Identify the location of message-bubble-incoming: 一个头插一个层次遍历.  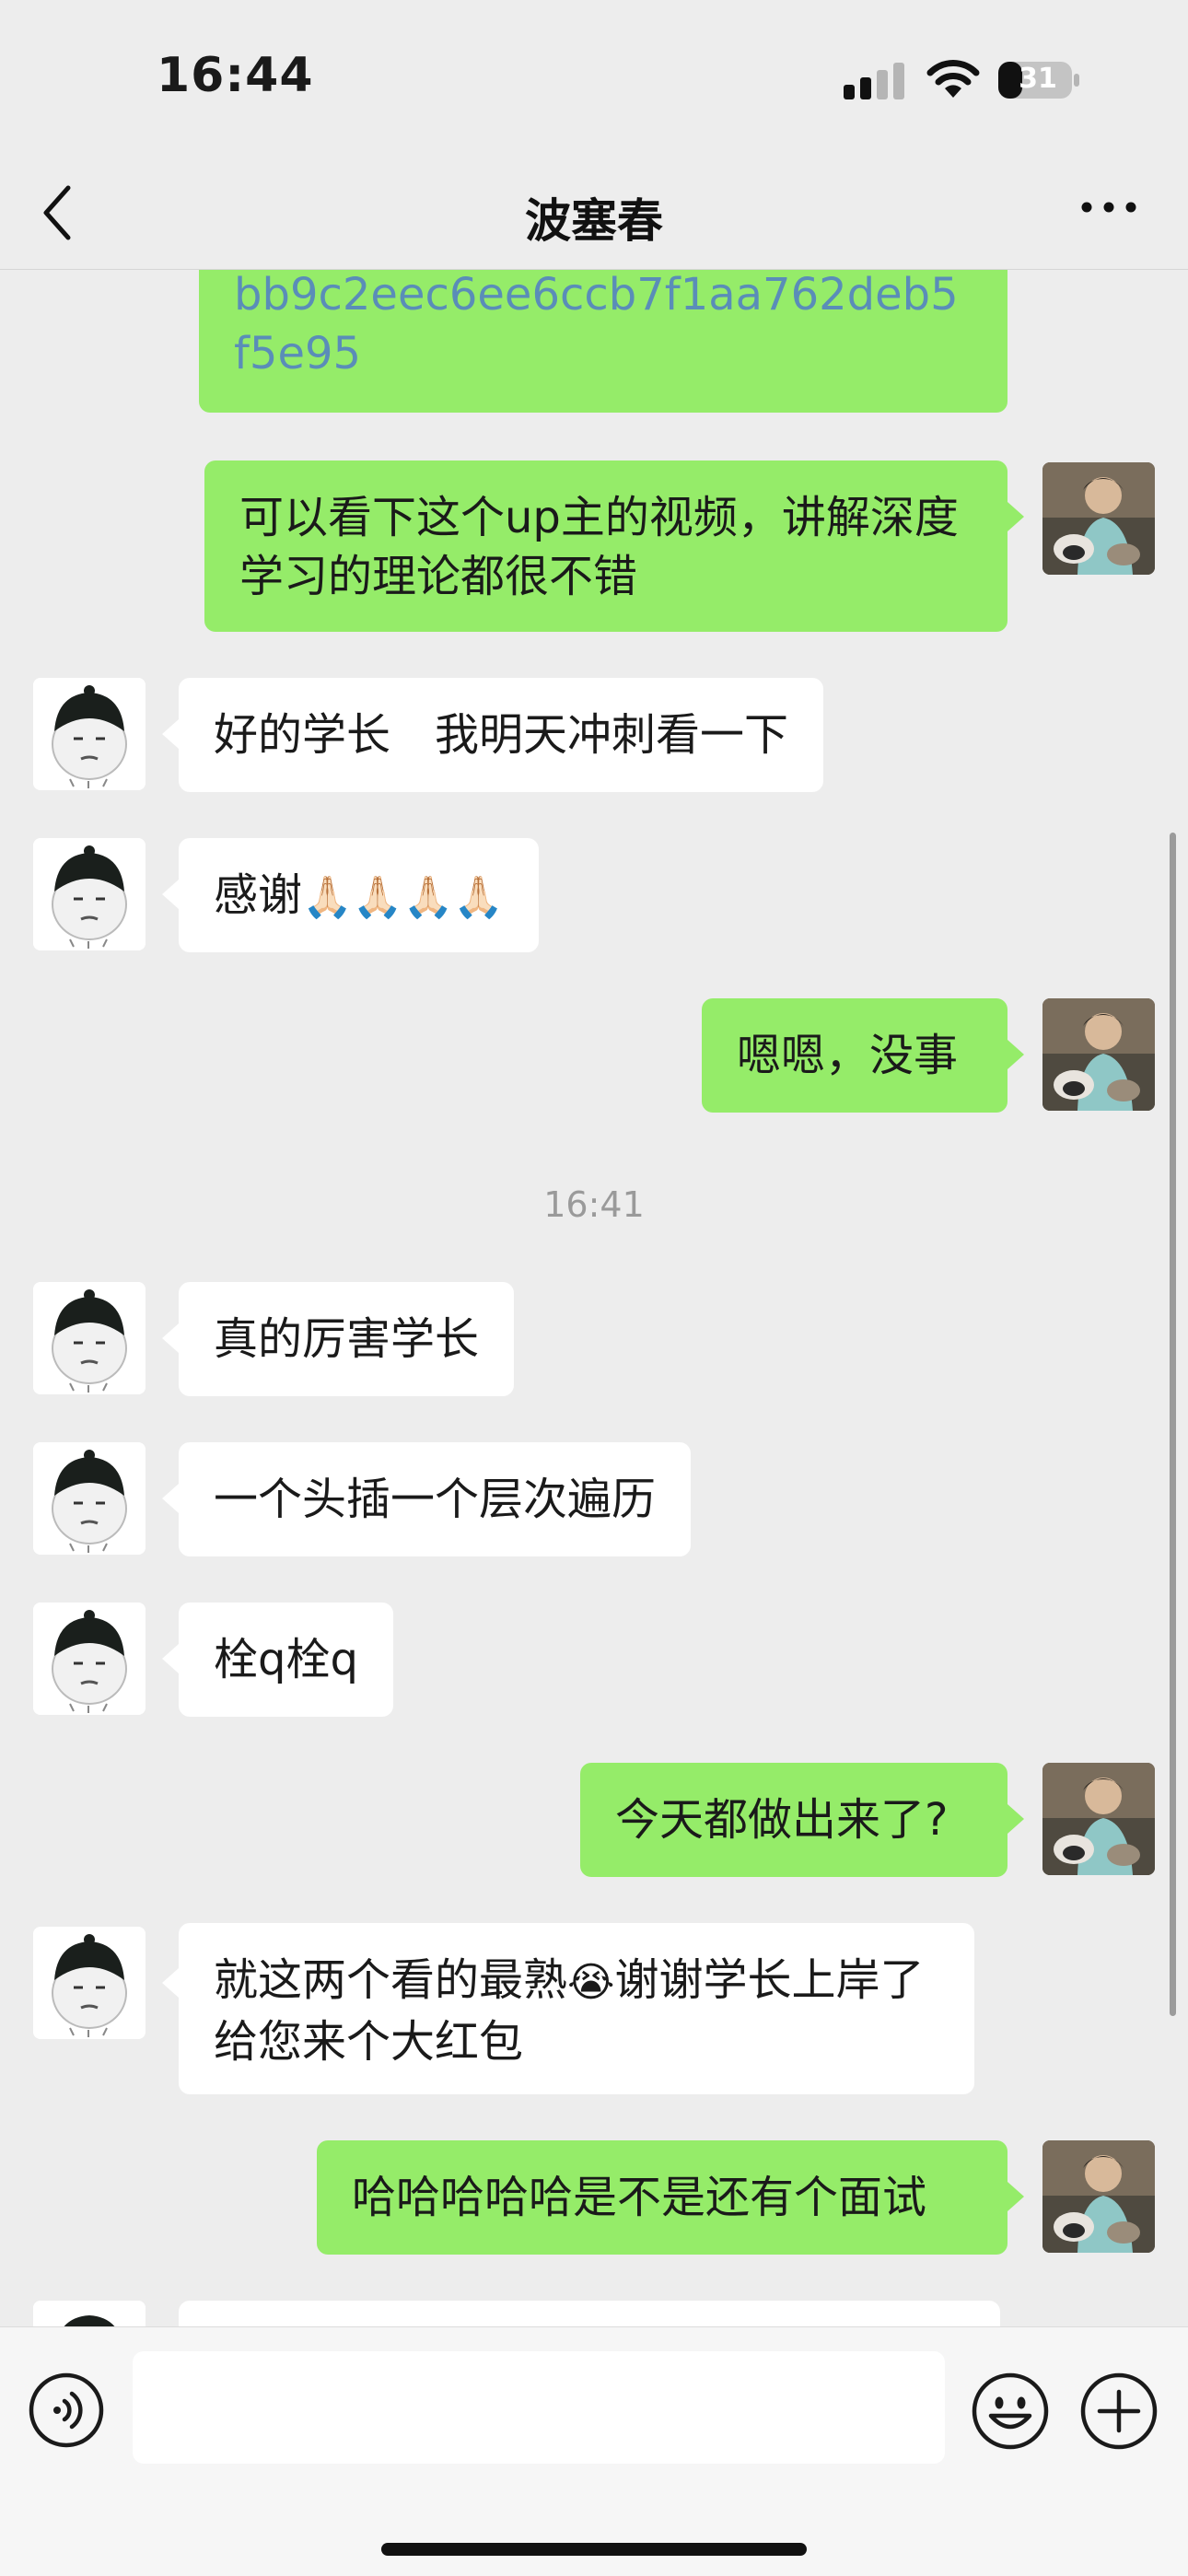
(435, 1499).